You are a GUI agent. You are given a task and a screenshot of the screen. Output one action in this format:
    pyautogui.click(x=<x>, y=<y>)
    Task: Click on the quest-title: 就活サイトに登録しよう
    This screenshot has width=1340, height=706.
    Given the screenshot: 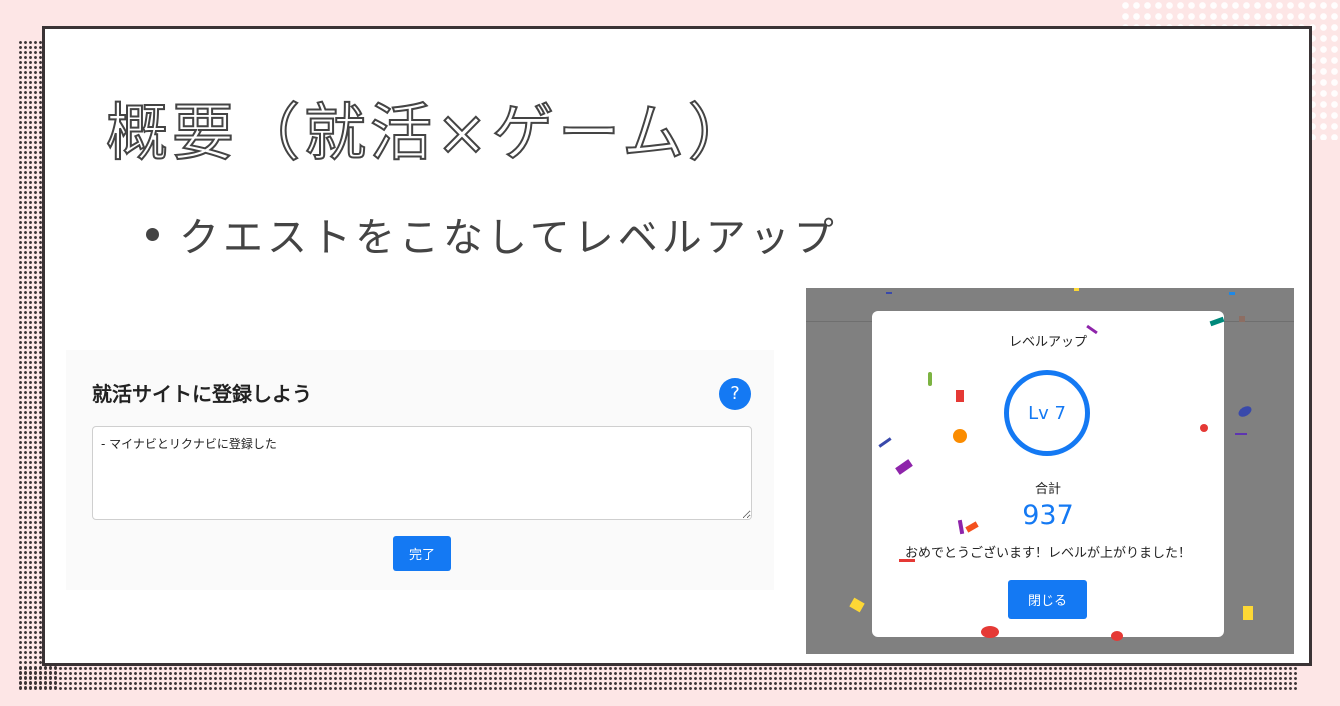 What is the action you would take?
    pyautogui.click(x=202, y=394)
    